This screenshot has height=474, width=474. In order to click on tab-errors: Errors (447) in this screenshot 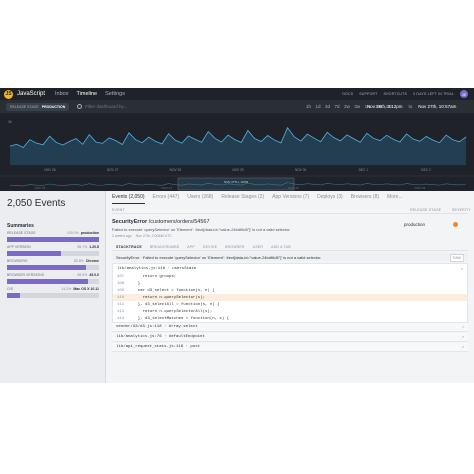, I will do `click(166, 199)`.